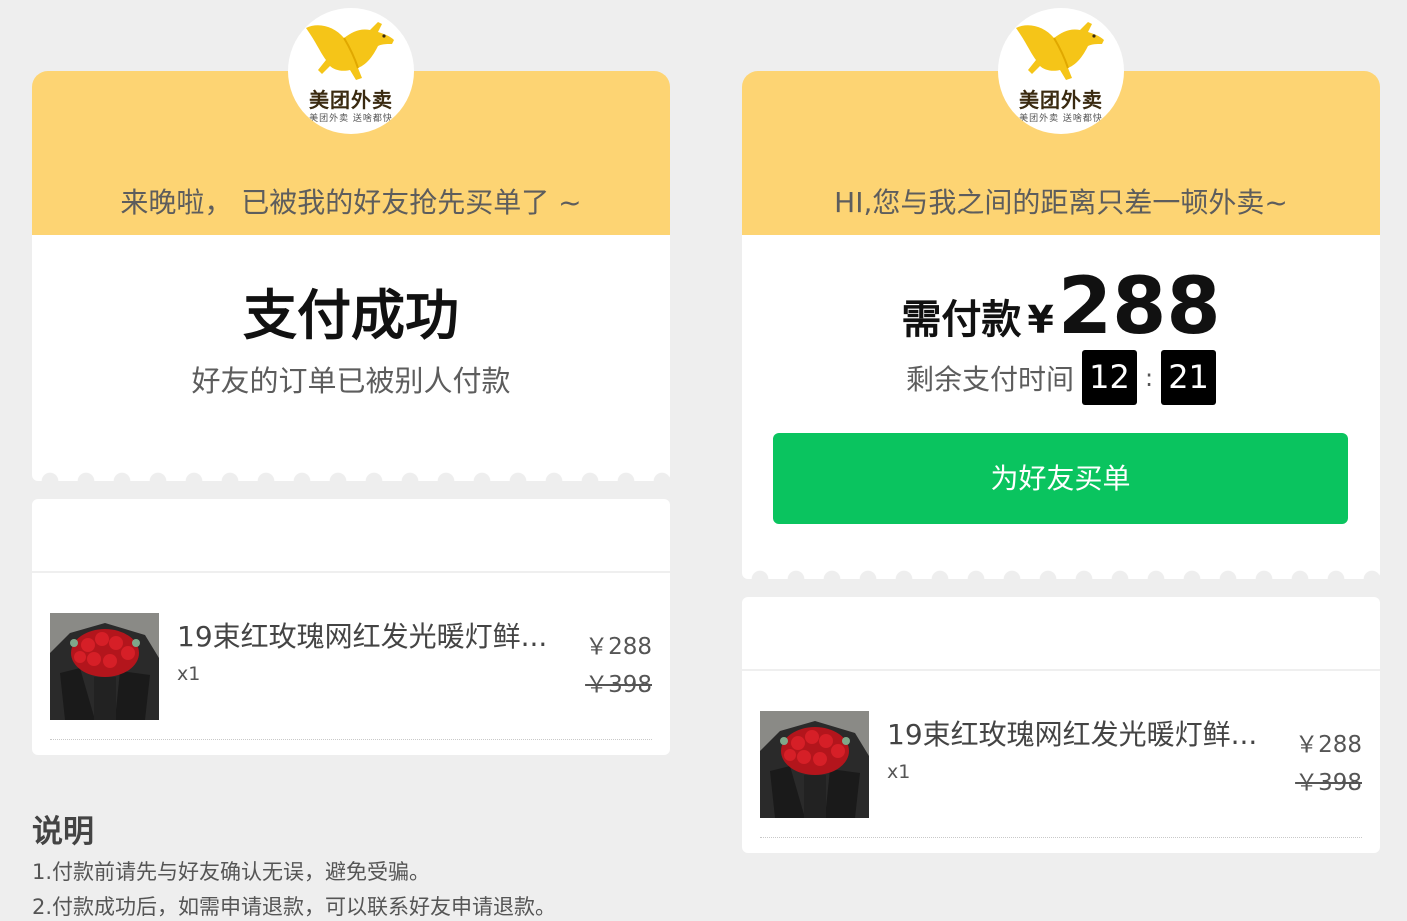 The height and width of the screenshot is (921, 1407). I want to click on currency-symbol: ¥, so click(1040, 320).